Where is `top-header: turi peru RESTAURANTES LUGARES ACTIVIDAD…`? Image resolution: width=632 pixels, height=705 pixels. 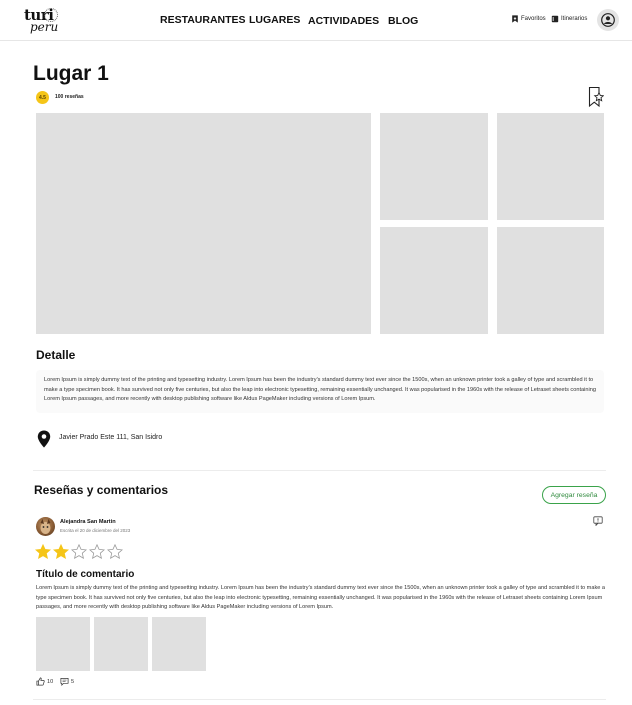
top-header: turi peru RESTAURANTES LUGARES ACTIVIDAD… is located at coordinates (316, 20).